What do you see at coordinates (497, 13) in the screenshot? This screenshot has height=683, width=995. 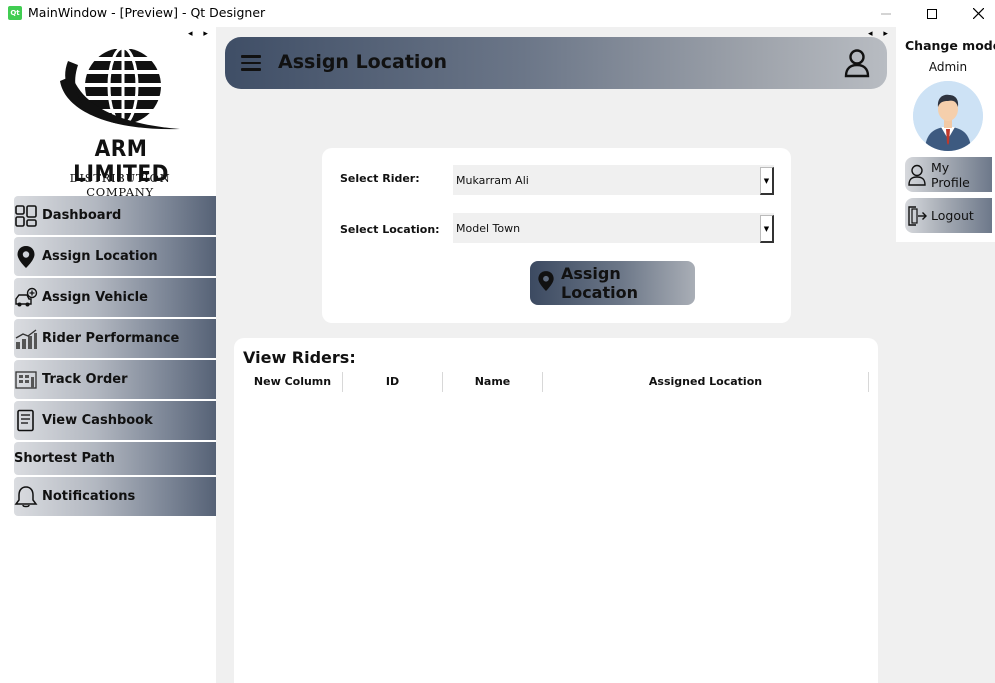 I see `title-bar: Qt MainWindow - [Preview] - Qt Designer` at bounding box center [497, 13].